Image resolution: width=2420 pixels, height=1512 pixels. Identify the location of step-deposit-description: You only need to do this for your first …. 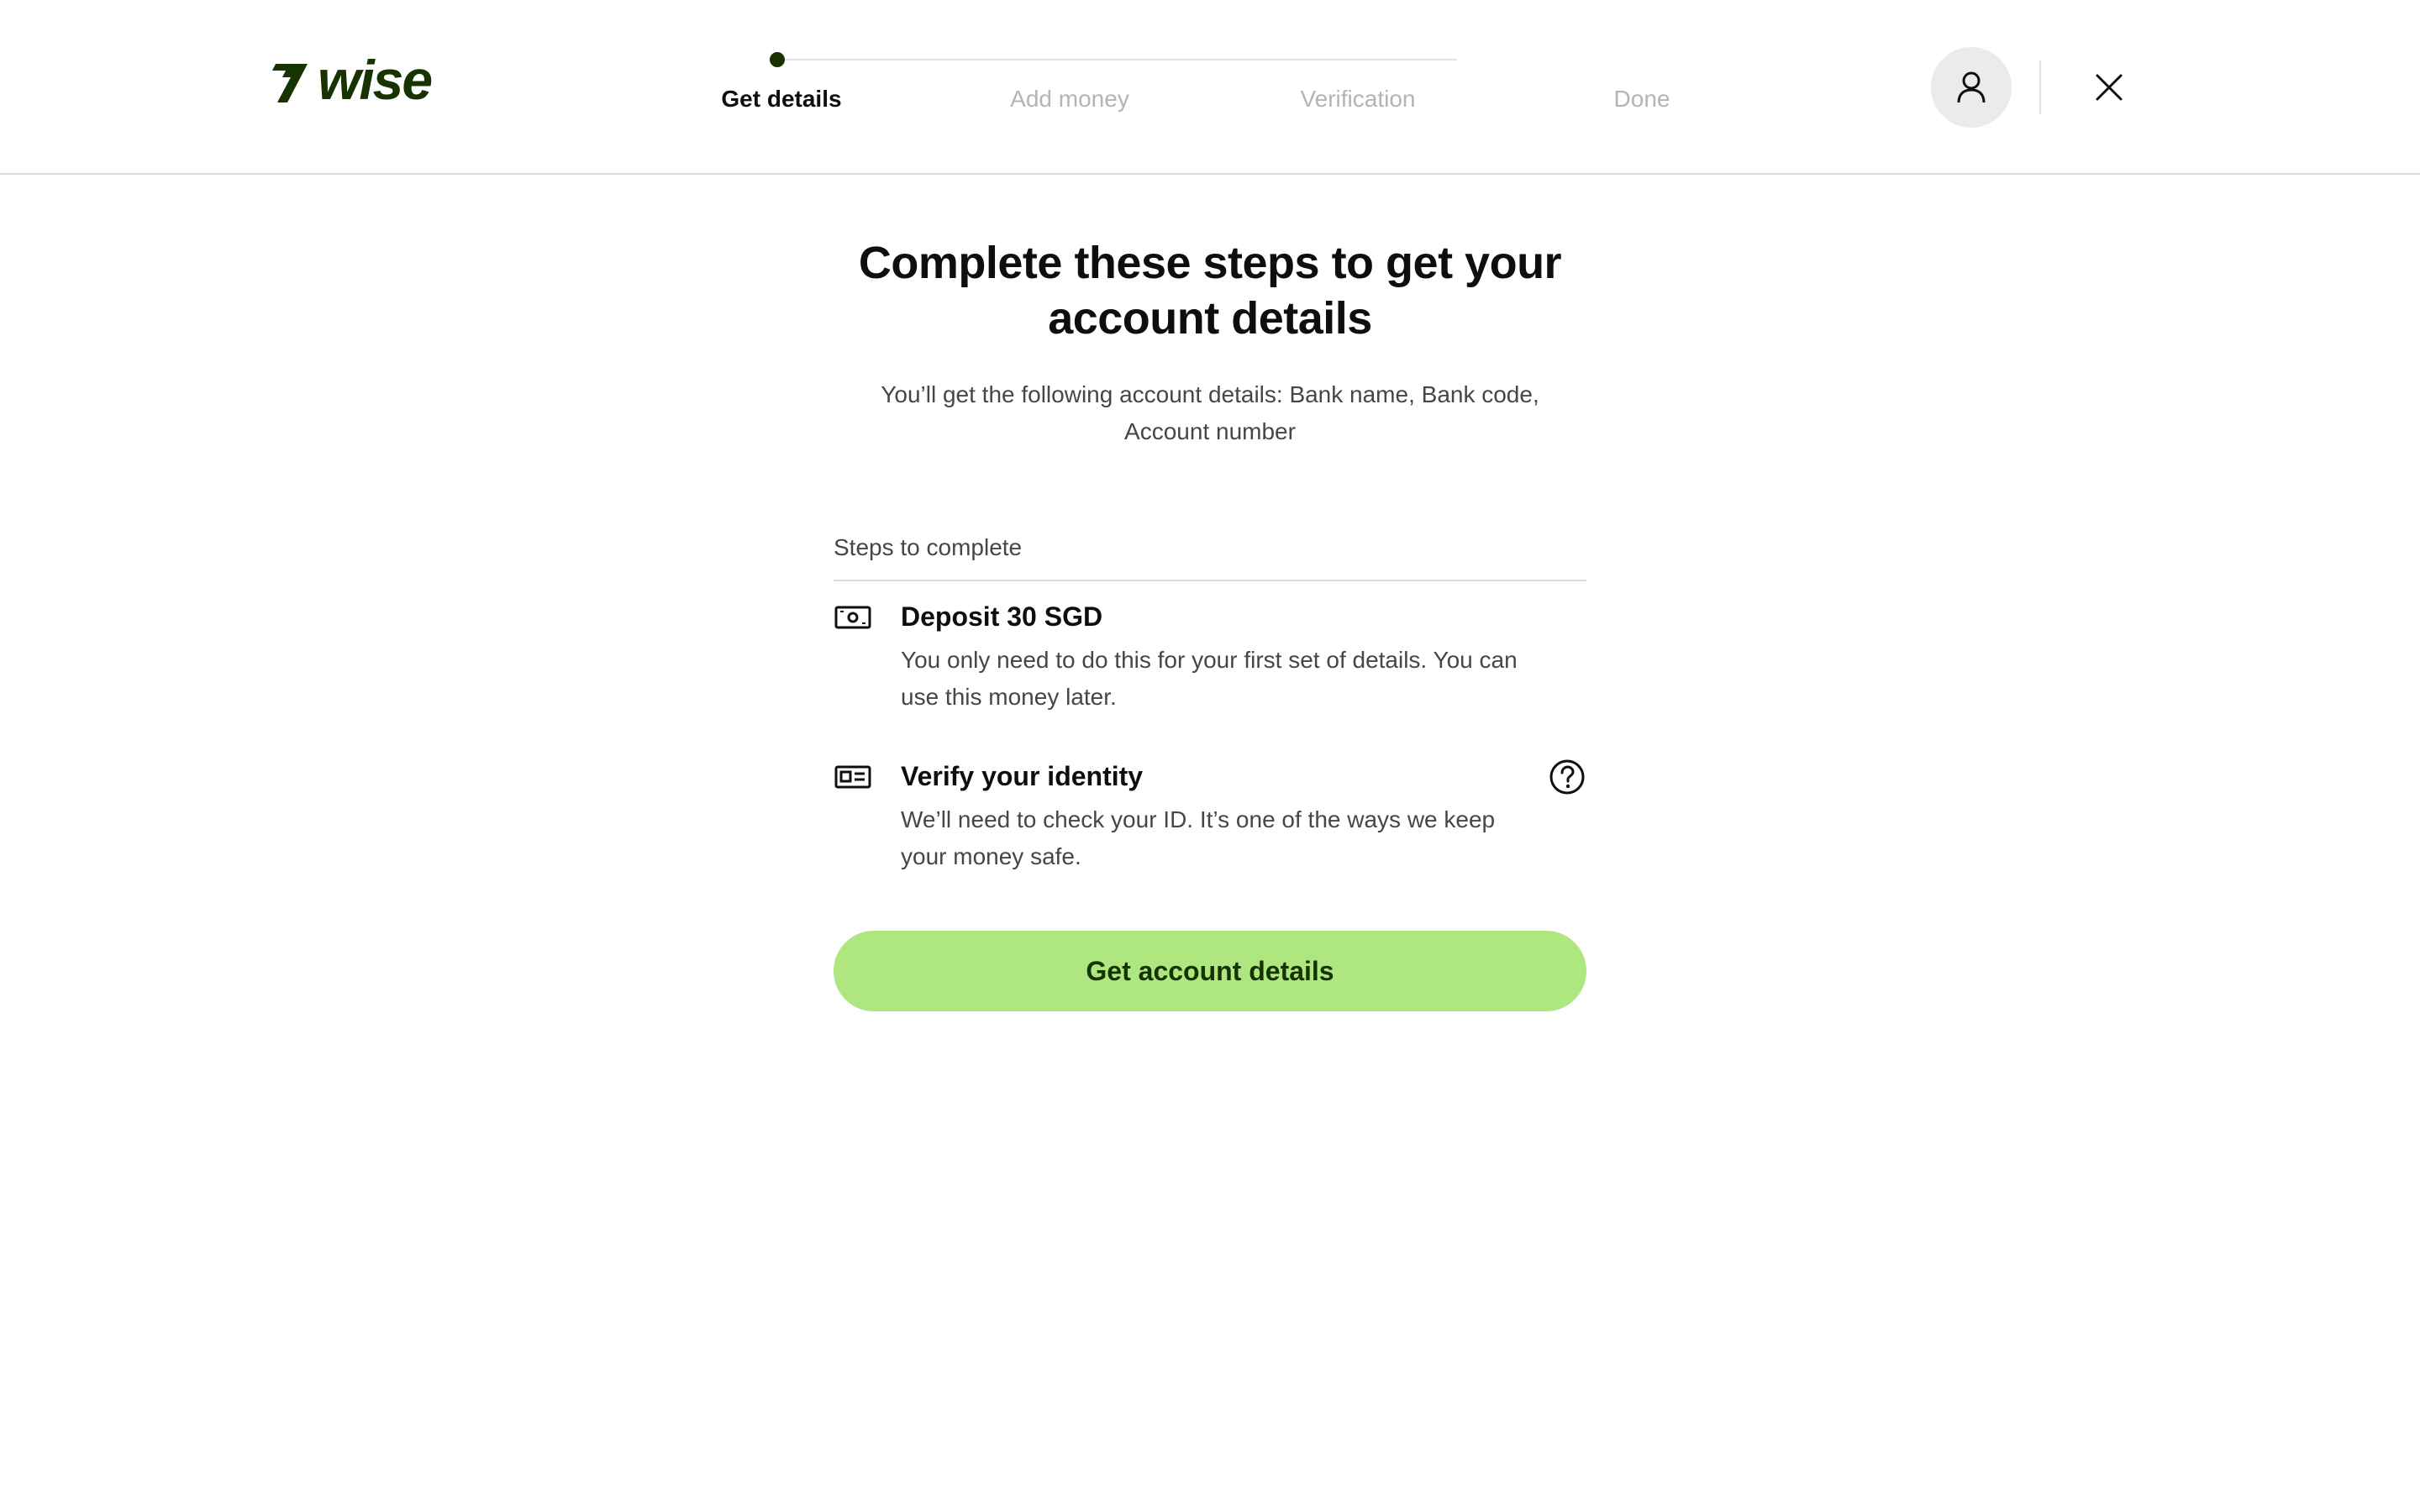
(1209, 678).